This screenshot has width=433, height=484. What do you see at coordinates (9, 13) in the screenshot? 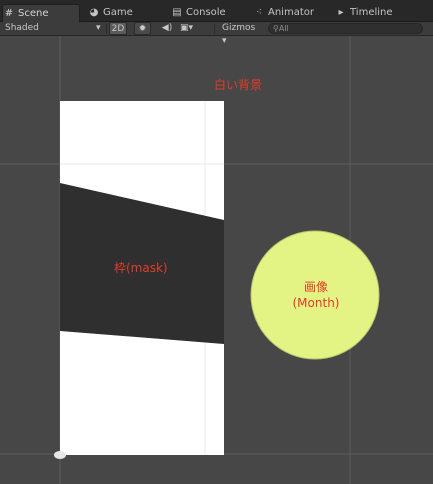
I see `grid-icon: #` at bounding box center [9, 13].